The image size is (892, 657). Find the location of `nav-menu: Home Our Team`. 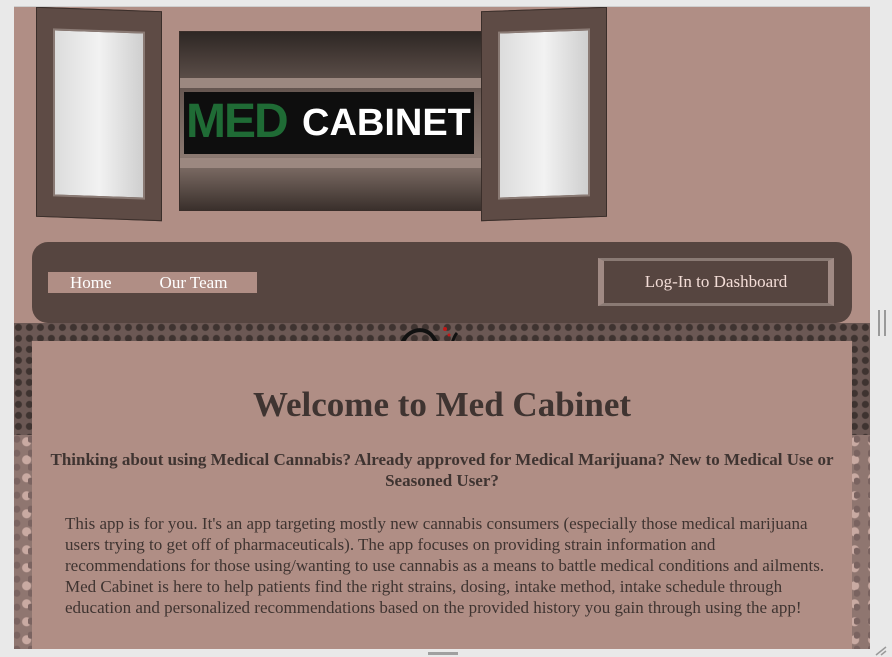

nav-menu: Home Our Team is located at coordinates (152, 282).